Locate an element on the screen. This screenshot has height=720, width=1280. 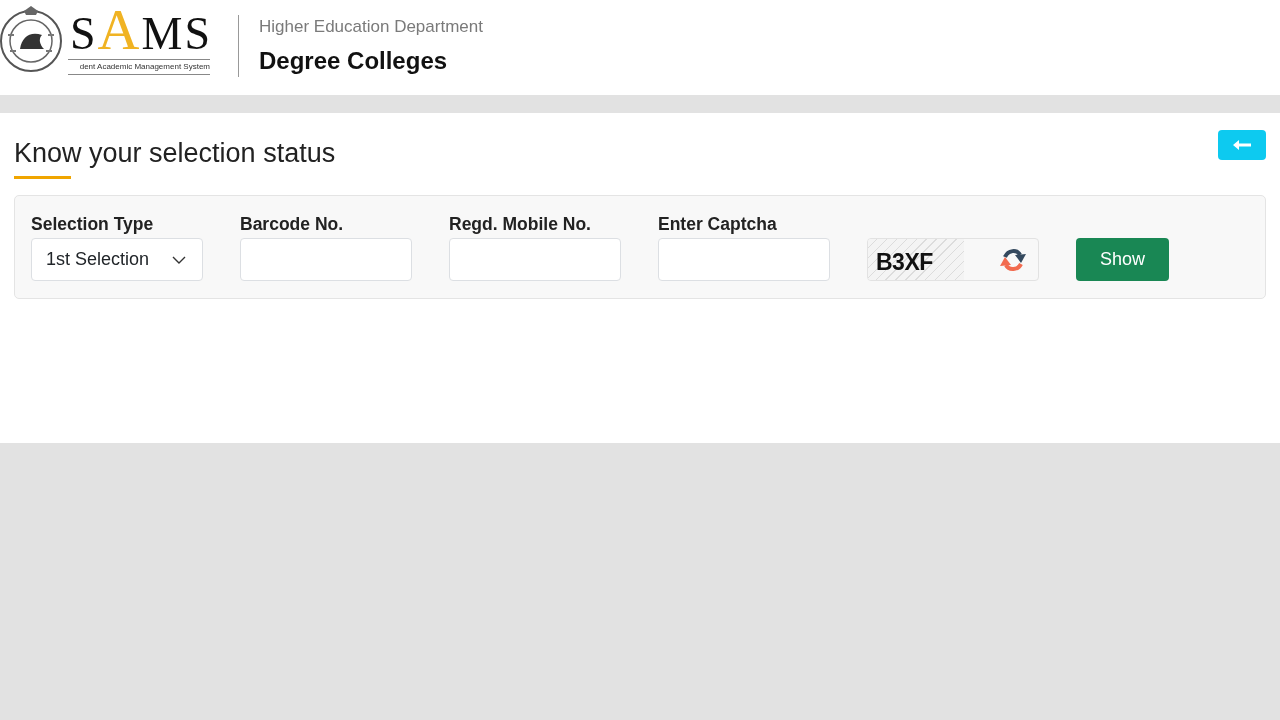
portal-name: Degree Colleges is located at coordinates (354, 61).